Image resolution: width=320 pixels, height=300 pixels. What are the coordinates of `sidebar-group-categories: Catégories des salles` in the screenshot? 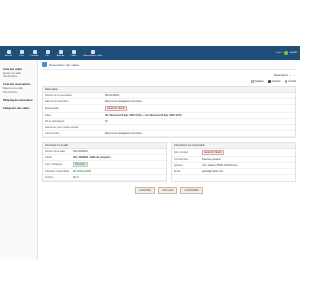 It's located at (18, 108).